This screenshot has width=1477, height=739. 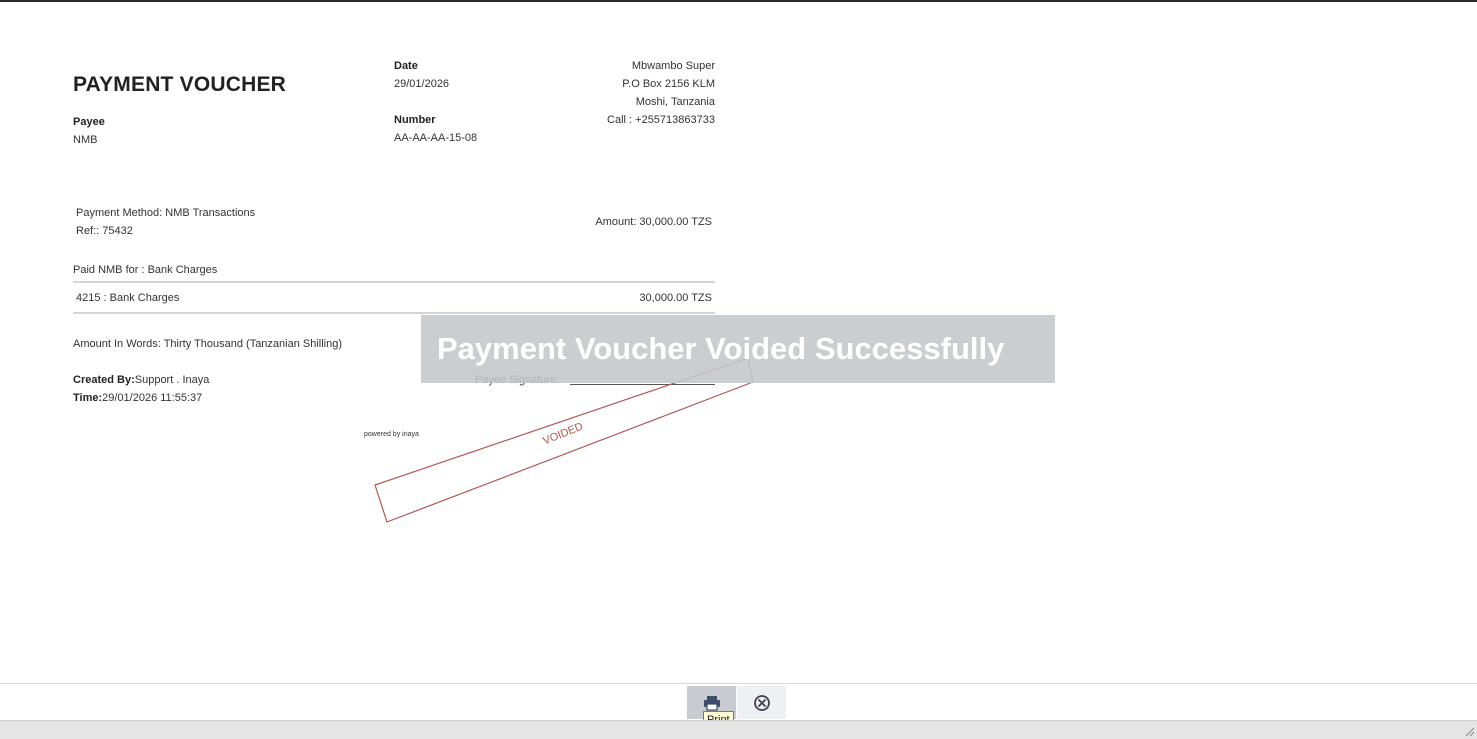 I want to click on date-label: Date, so click(x=406, y=66).